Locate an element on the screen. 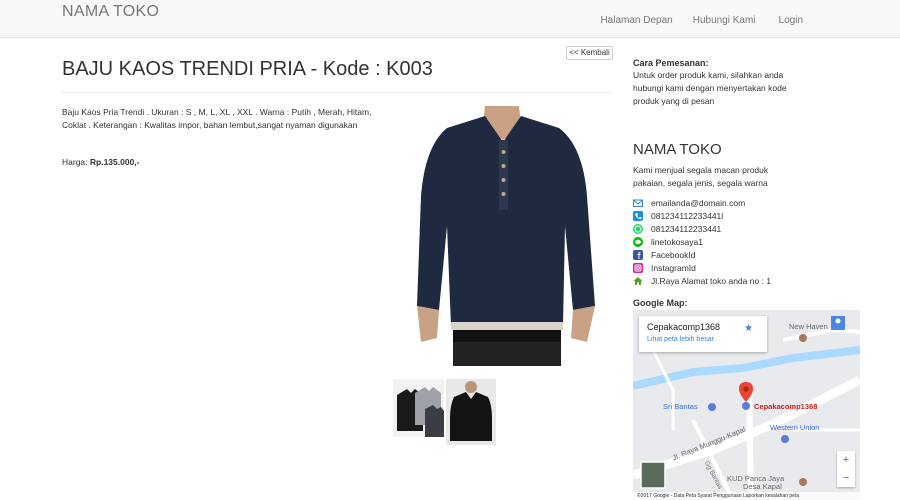 This screenshot has width=900, height=500. map-place-desa-kapal: Desa Kapal is located at coordinates (762, 486).